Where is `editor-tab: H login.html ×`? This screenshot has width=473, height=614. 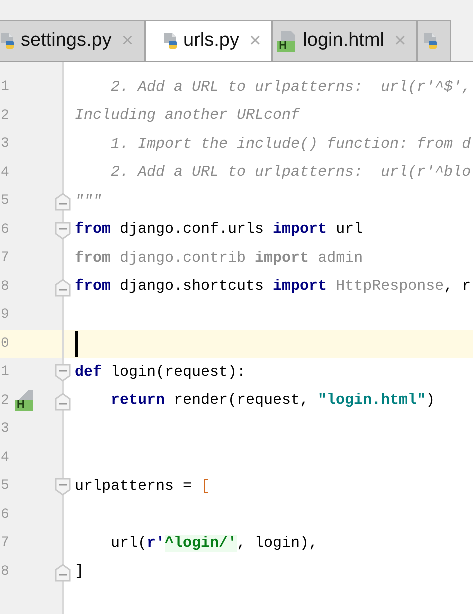
editor-tab: H login.html × is located at coordinates (345, 40).